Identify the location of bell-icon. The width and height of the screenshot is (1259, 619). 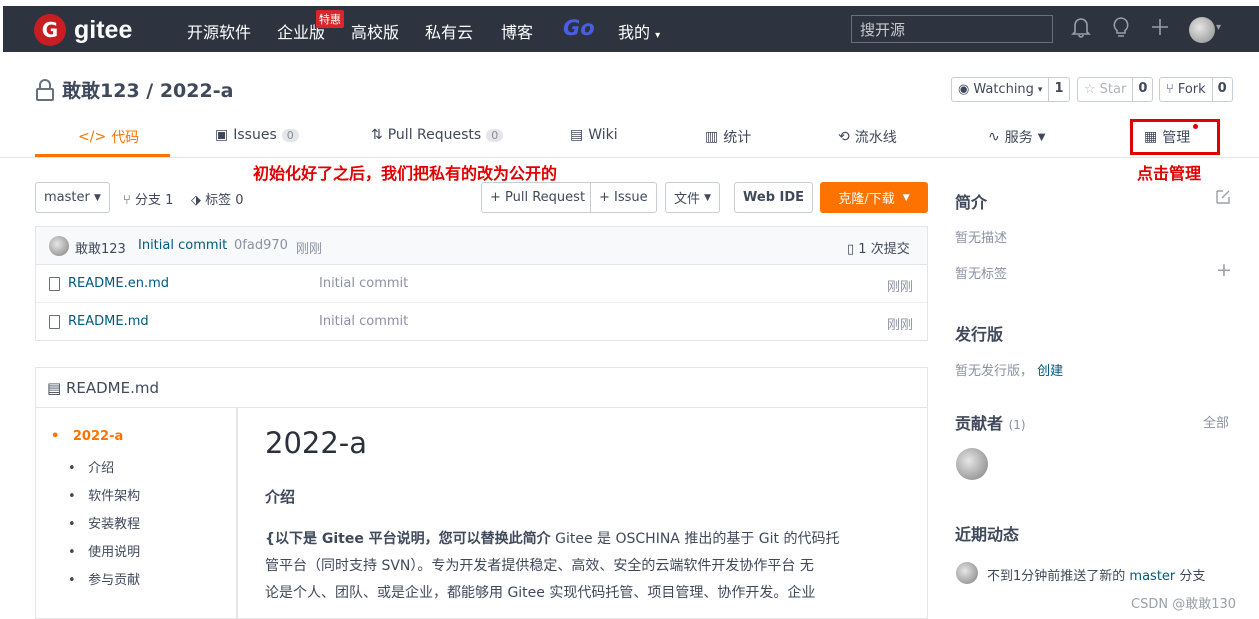
(1081, 29).